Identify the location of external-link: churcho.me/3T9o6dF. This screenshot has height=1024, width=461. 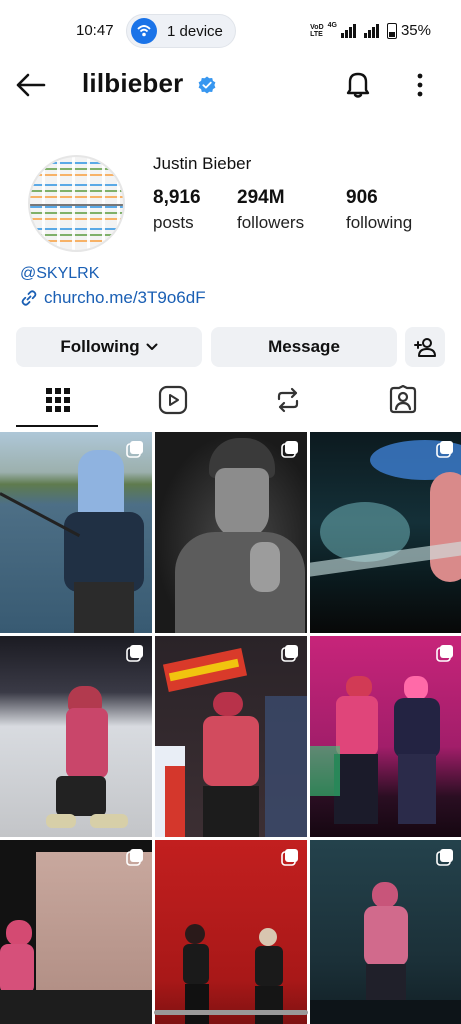
(113, 298).